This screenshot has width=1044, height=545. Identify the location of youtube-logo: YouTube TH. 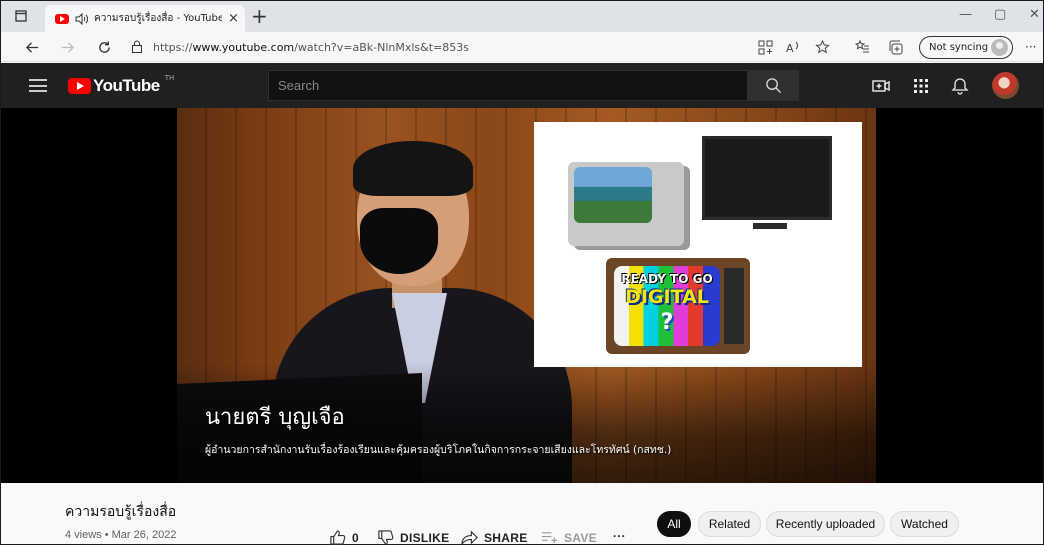
(121, 85).